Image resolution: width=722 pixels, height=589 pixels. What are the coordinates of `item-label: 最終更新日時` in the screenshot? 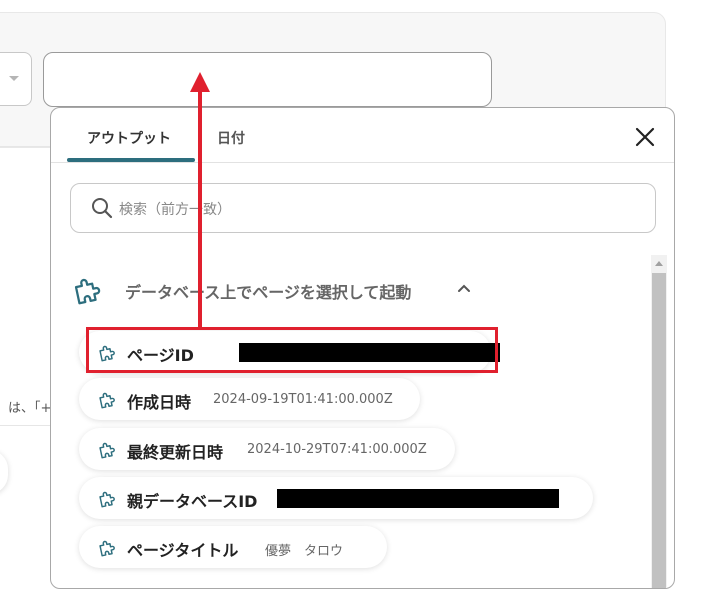 It's located at (175, 452).